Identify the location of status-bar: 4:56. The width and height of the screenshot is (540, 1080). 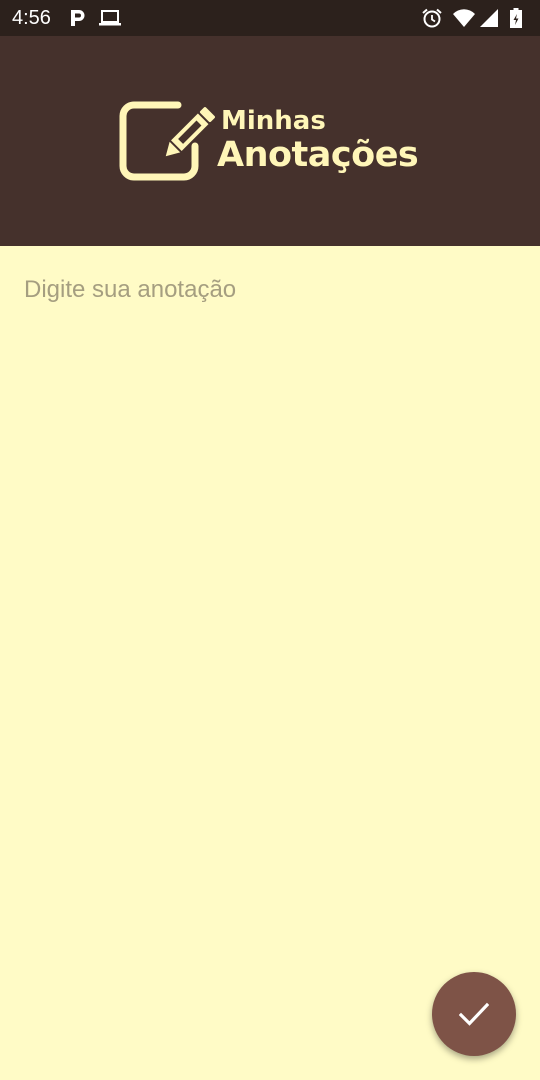
(270, 18).